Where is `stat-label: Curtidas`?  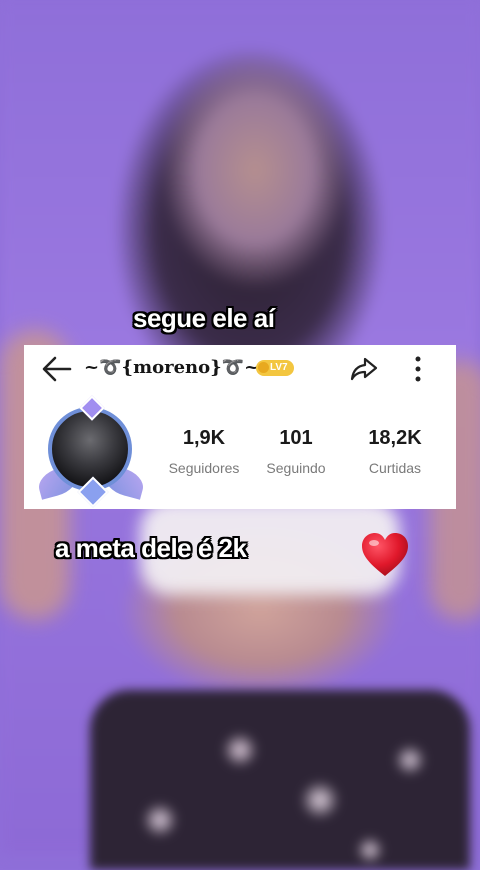 stat-label: Curtidas is located at coordinates (395, 468).